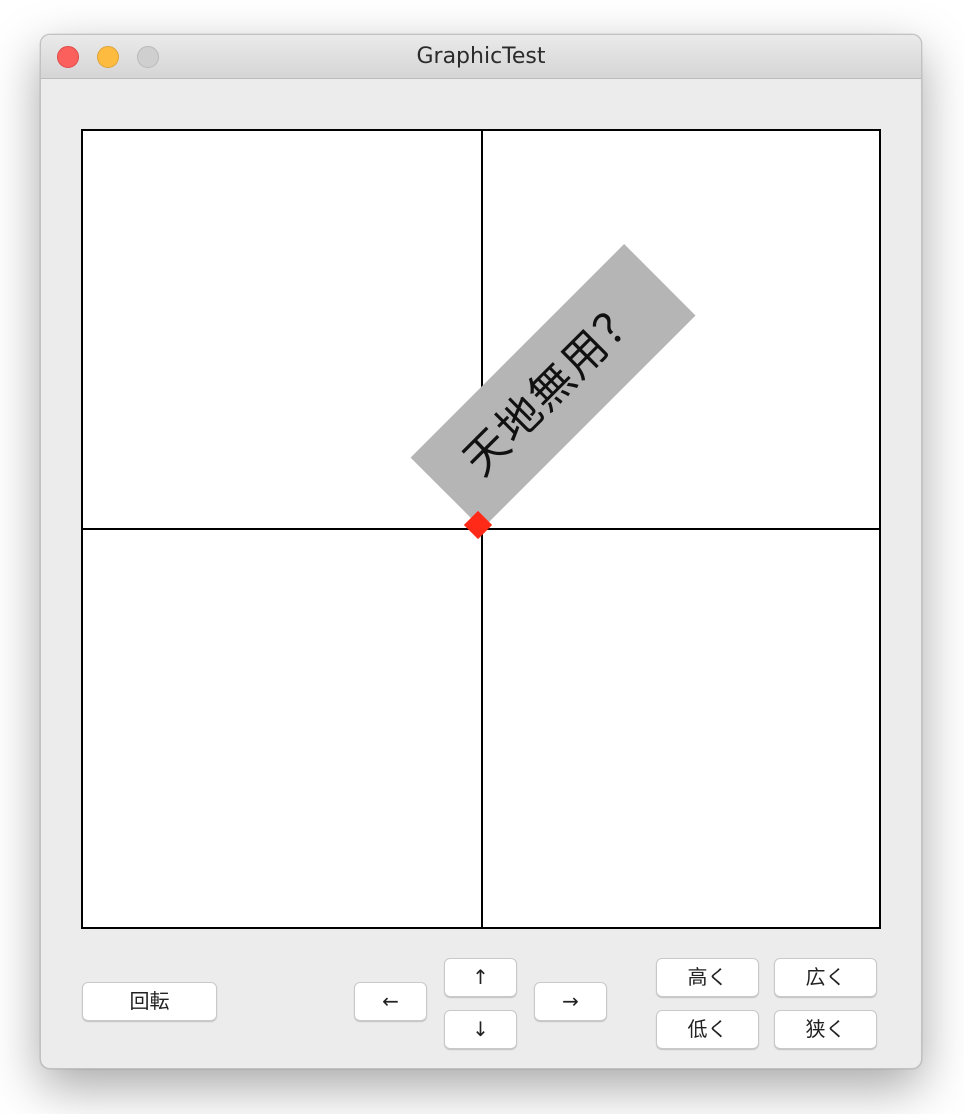 This screenshot has width=964, height=1114. What do you see at coordinates (148, 57) in the screenshot?
I see `zoom-icon` at bounding box center [148, 57].